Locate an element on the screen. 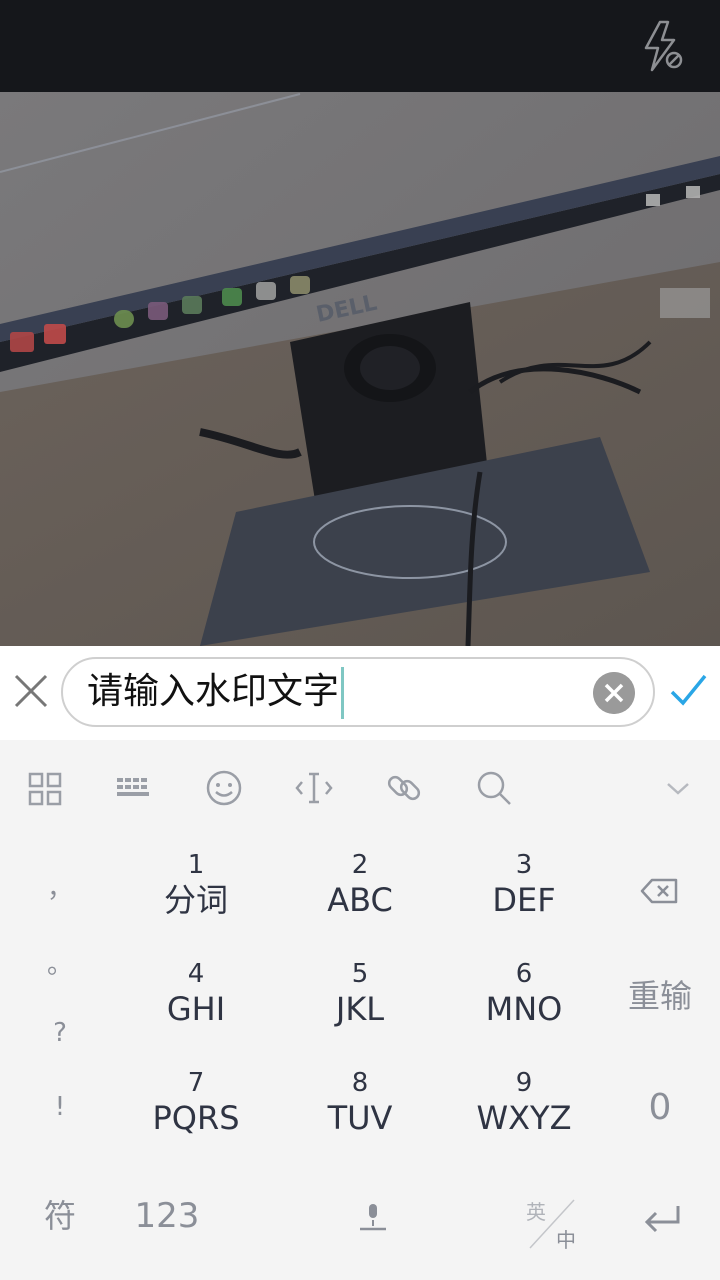  key-2-letters: ABC is located at coordinates (360, 900).